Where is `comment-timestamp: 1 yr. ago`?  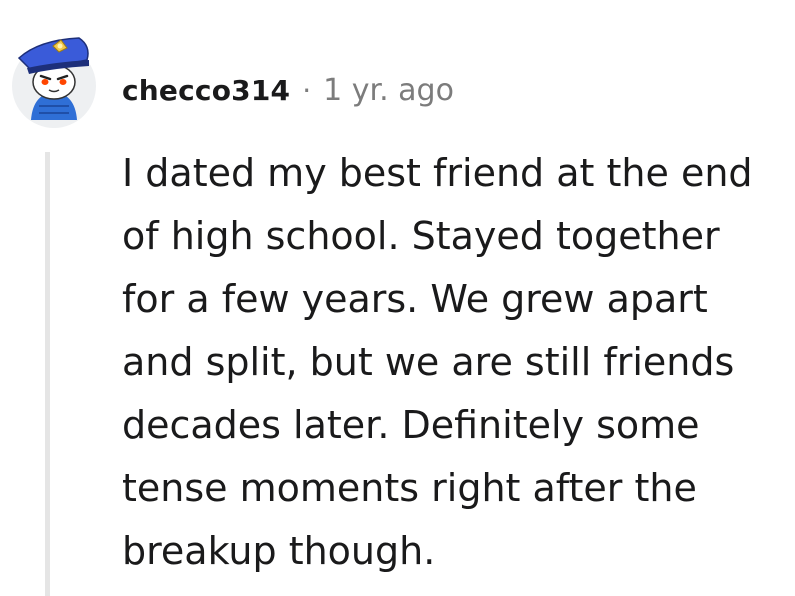
comment-timestamp: 1 yr. ago is located at coordinates (388, 90).